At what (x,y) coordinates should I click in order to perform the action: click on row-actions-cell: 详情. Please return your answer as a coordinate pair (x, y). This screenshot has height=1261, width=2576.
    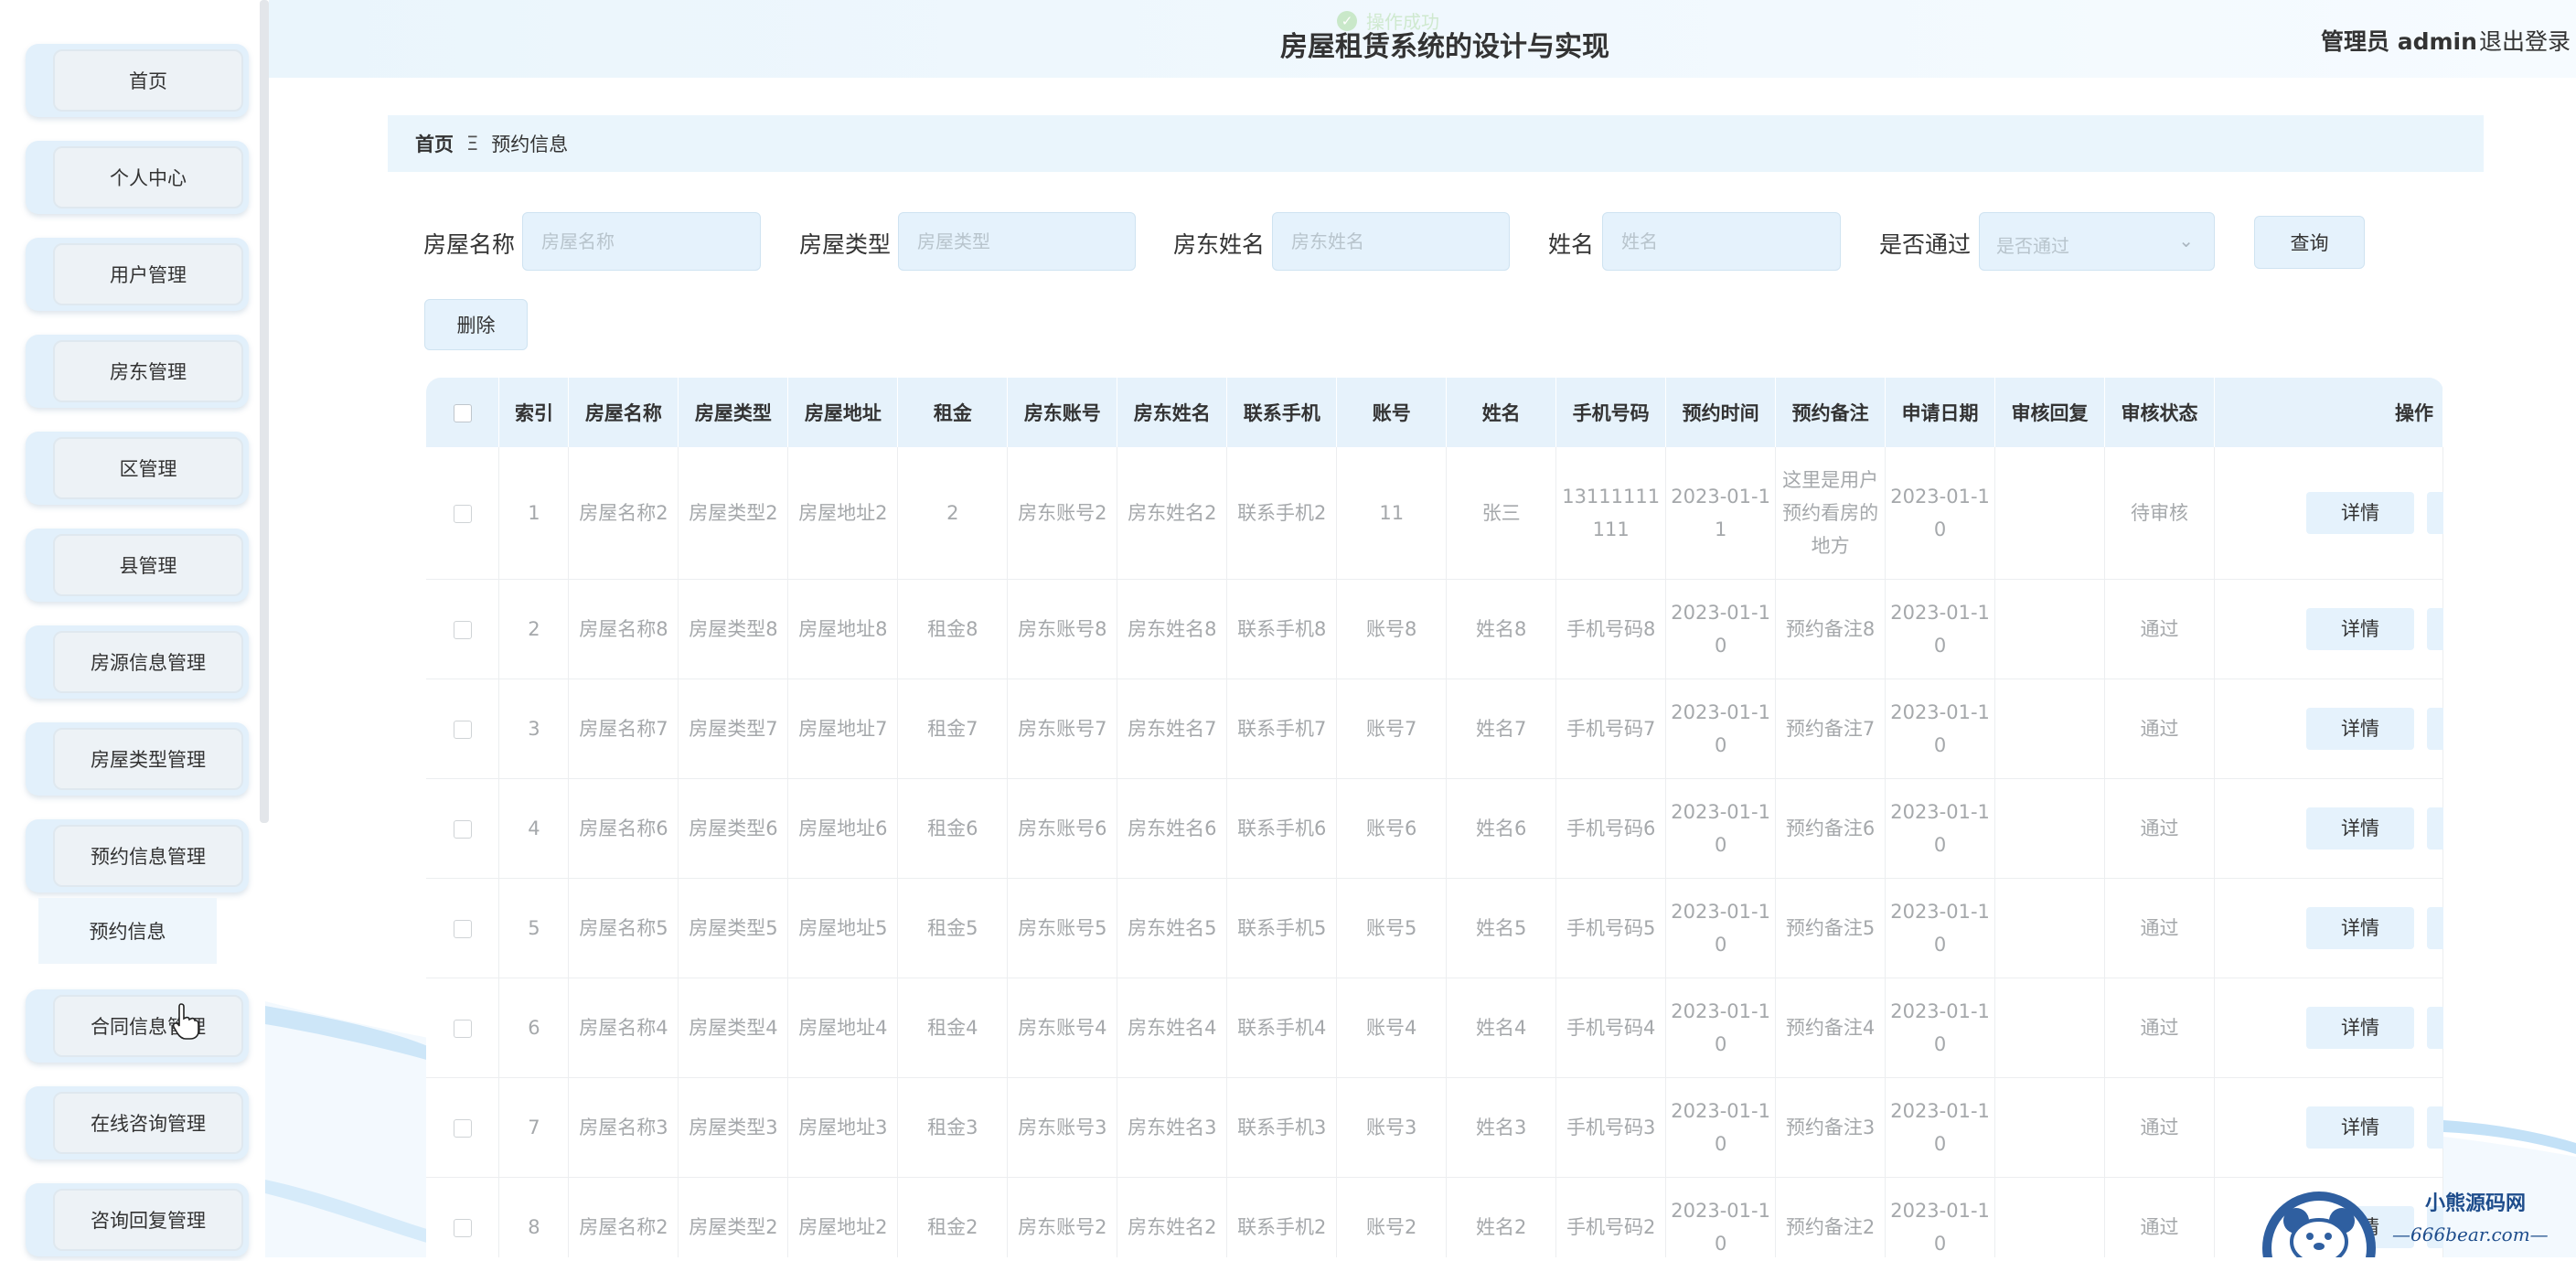
    Looking at the image, I should click on (2328, 828).